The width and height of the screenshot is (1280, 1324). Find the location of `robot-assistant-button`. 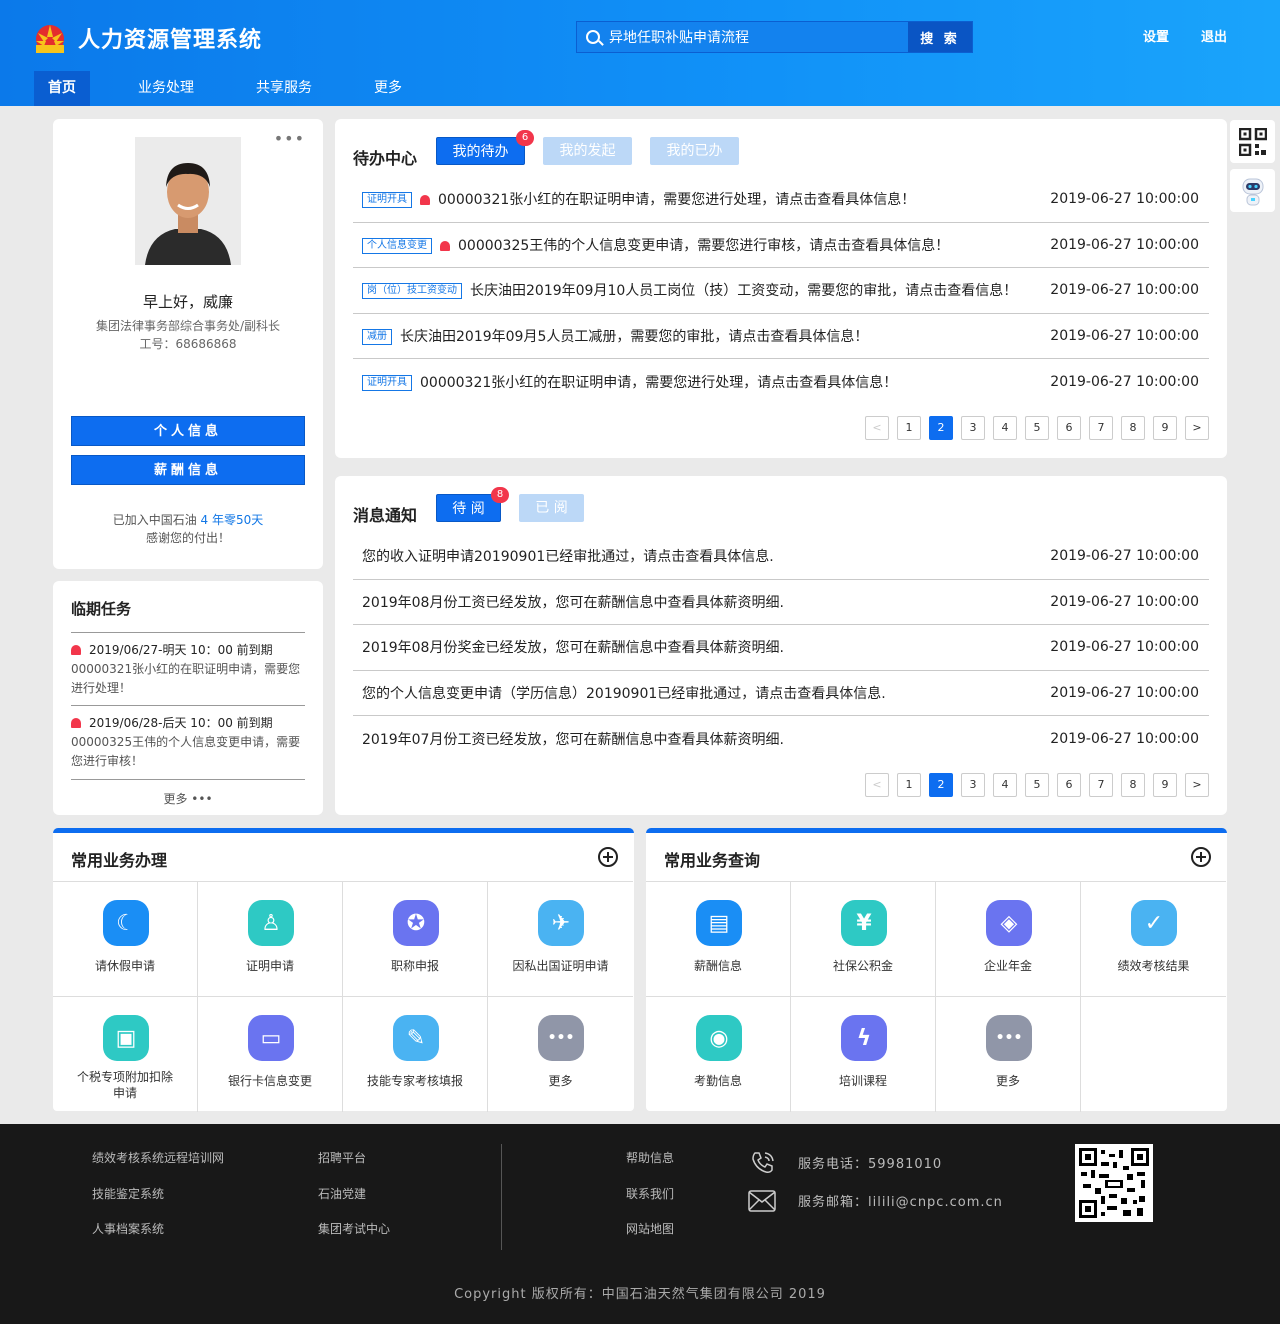

robot-assistant-button is located at coordinates (1252, 190).